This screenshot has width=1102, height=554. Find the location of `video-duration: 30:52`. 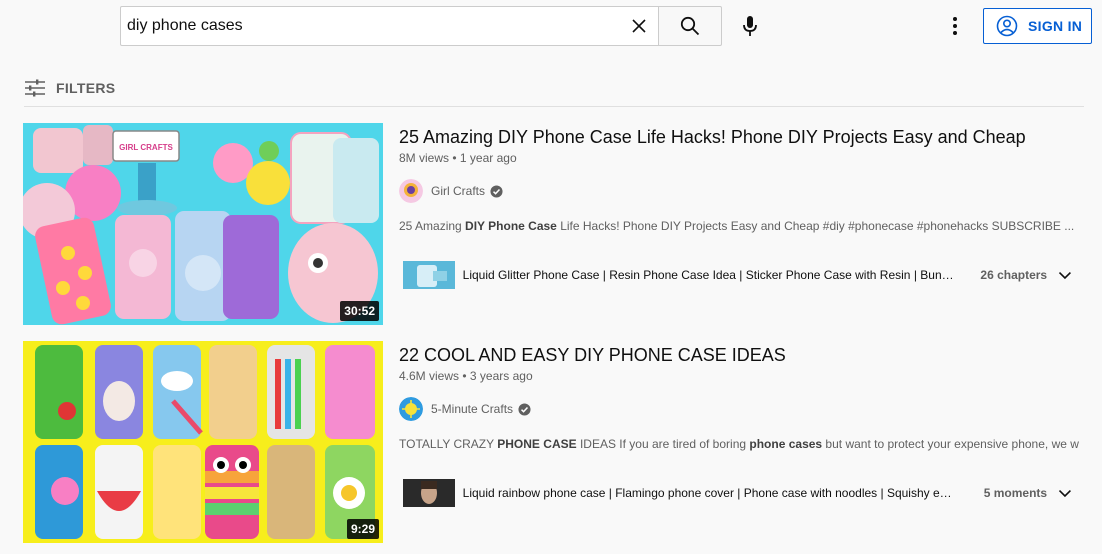

video-duration: 30:52 is located at coordinates (359, 311).